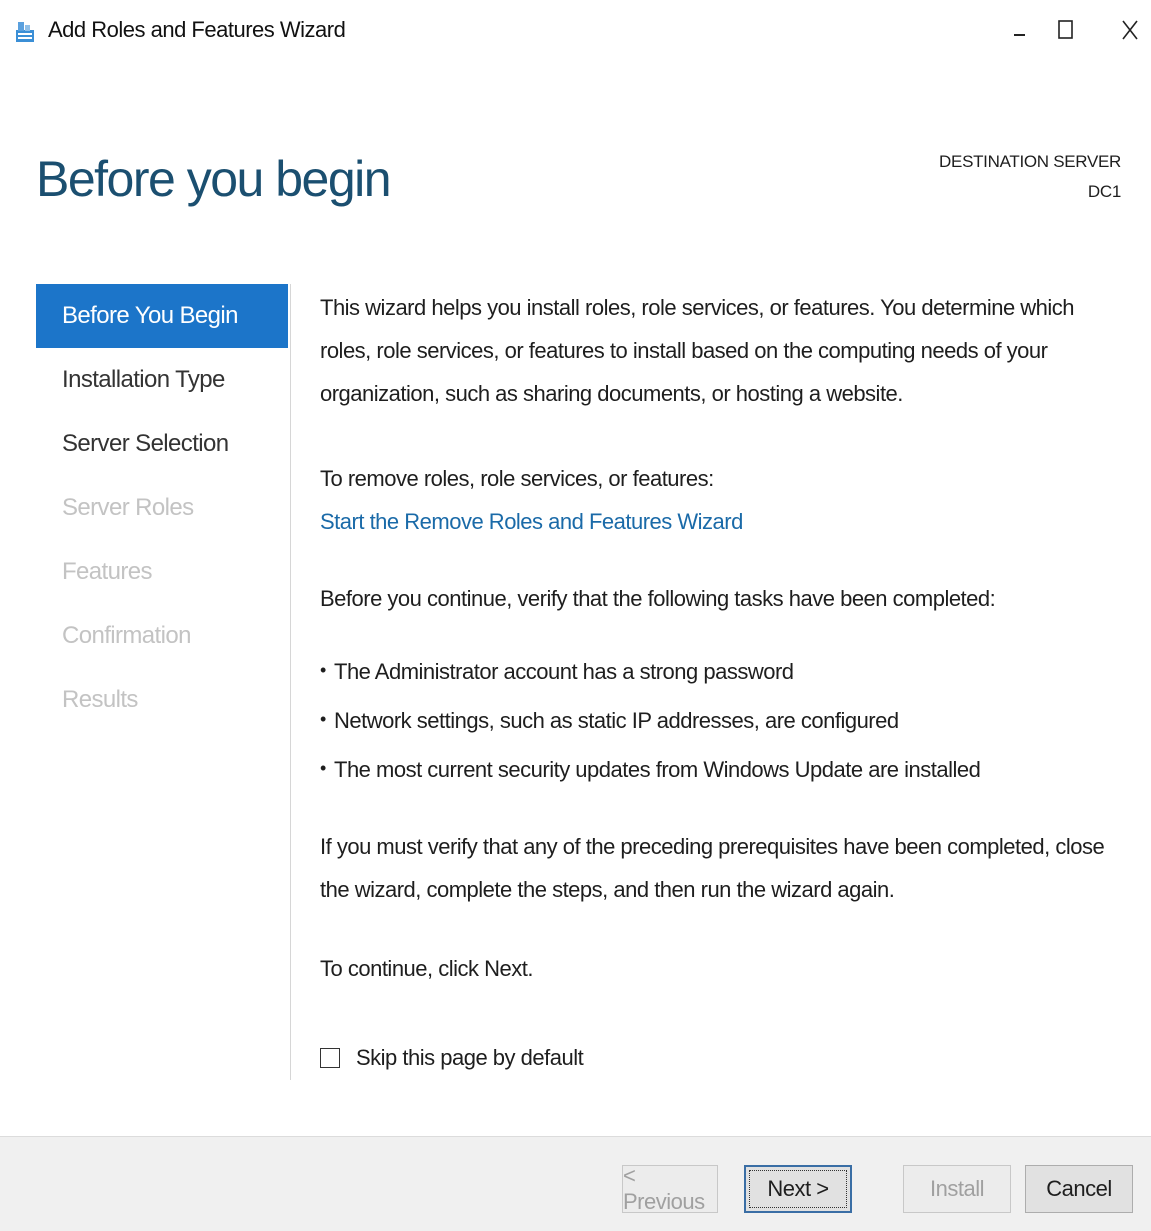  What do you see at coordinates (214, 179) in the screenshot?
I see `page-title: Before you begin` at bounding box center [214, 179].